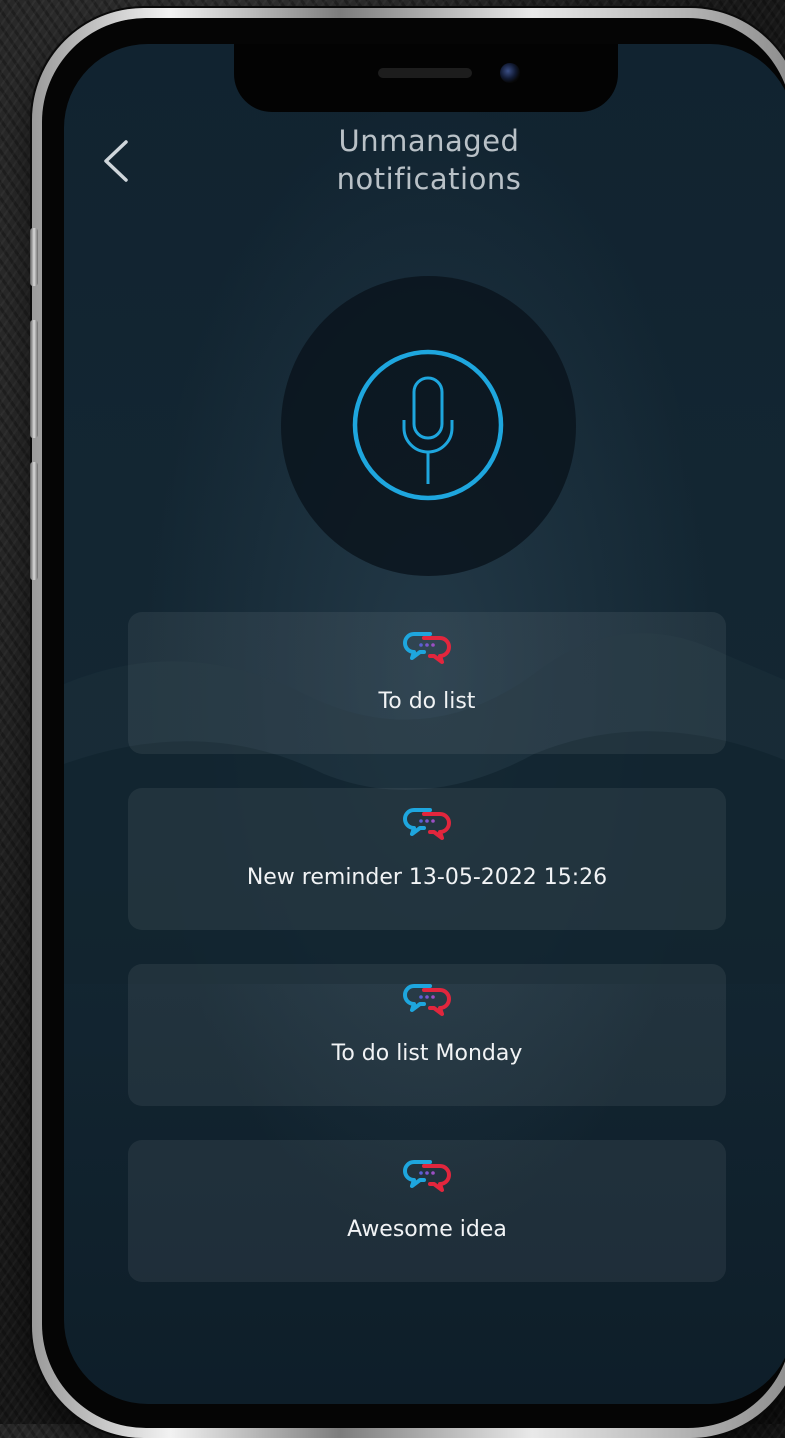 Image resolution: width=785 pixels, height=1438 pixels. What do you see at coordinates (34, 521) in the screenshot?
I see `volume-down-button` at bounding box center [34, 521].